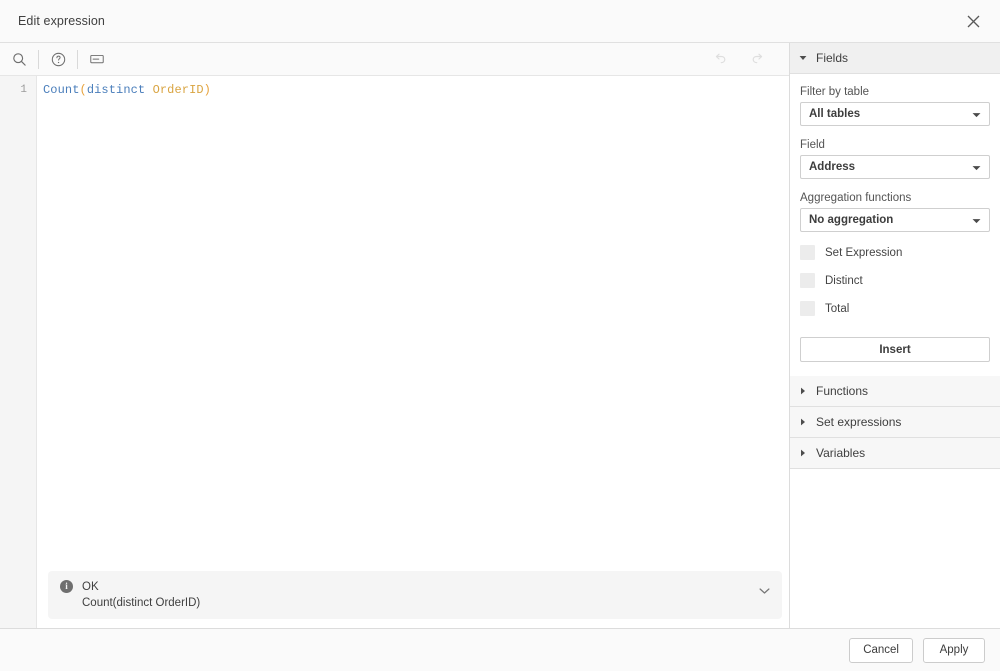  What do you see at coordinates (83, 90) in the screenshot?
I see `token-open-paren: (` at bounding box center [83, 90].